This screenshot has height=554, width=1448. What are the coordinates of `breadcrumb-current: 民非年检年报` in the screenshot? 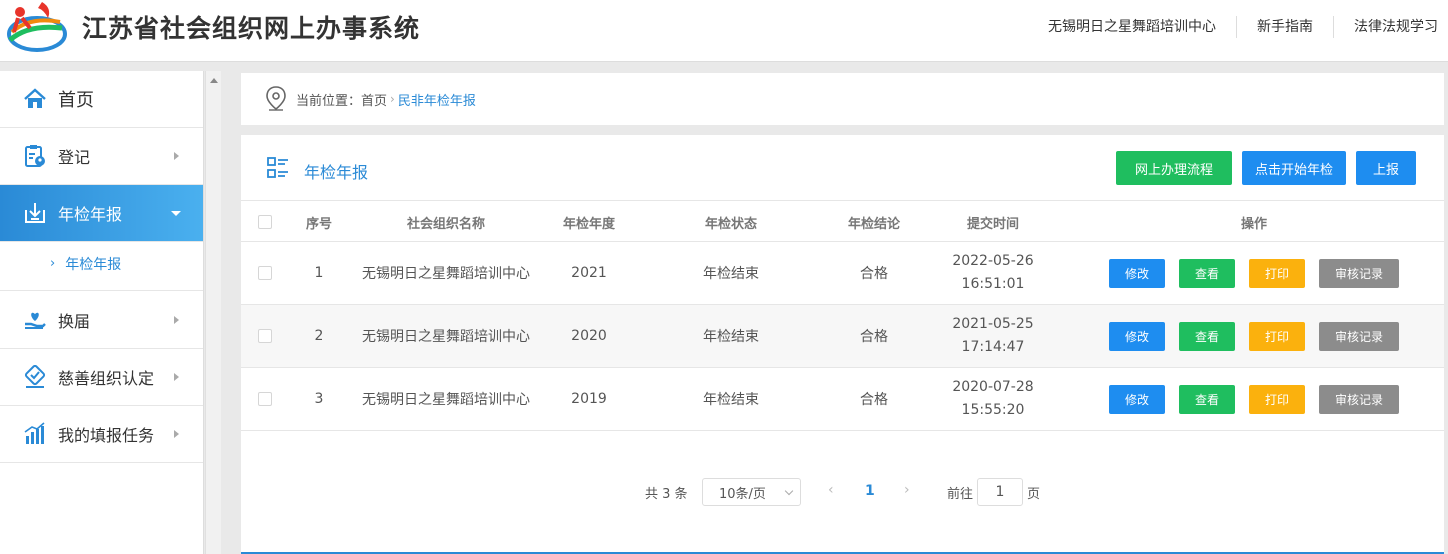 It's located at (436, 101).